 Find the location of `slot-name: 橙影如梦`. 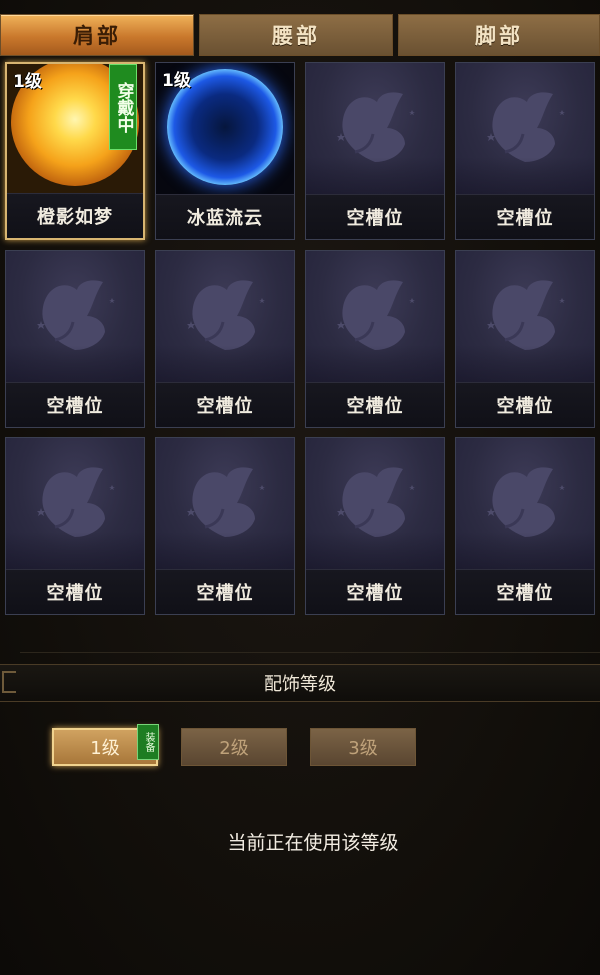

slot-name: 橙影如梦 is located at coordinates (75, 215).